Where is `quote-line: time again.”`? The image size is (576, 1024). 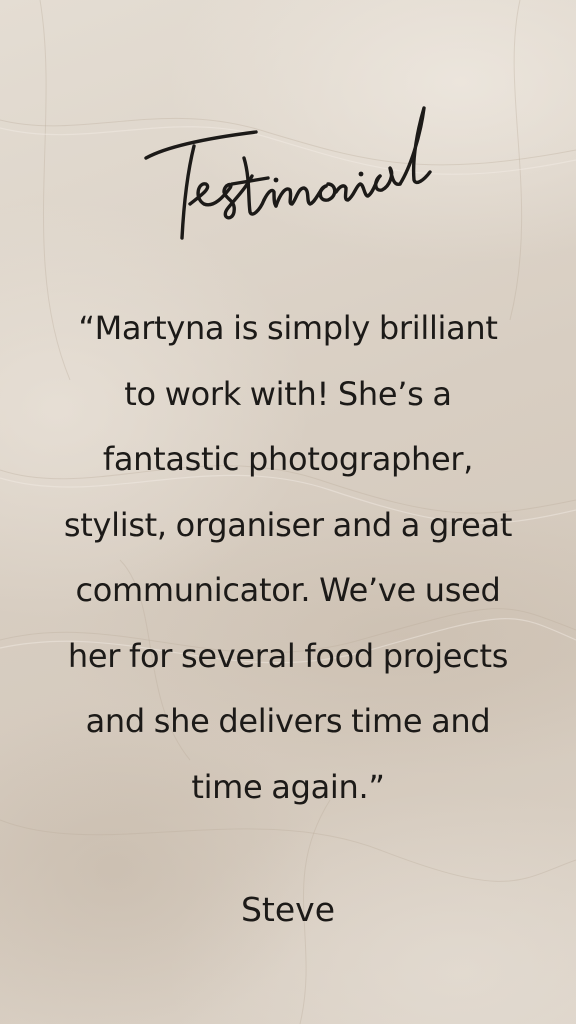
quote-line: time again.” is located at coordinates (288, 786).